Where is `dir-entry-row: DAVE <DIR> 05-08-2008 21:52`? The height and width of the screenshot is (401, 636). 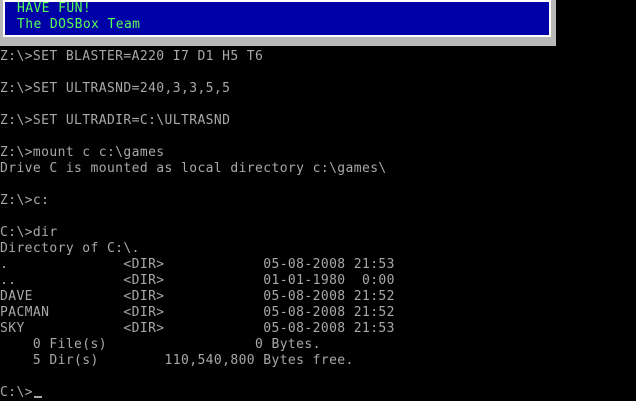
dir-entry-row: DAVE <DIR> 05-08-2008 21:52 is located at coordinates (197, 296).